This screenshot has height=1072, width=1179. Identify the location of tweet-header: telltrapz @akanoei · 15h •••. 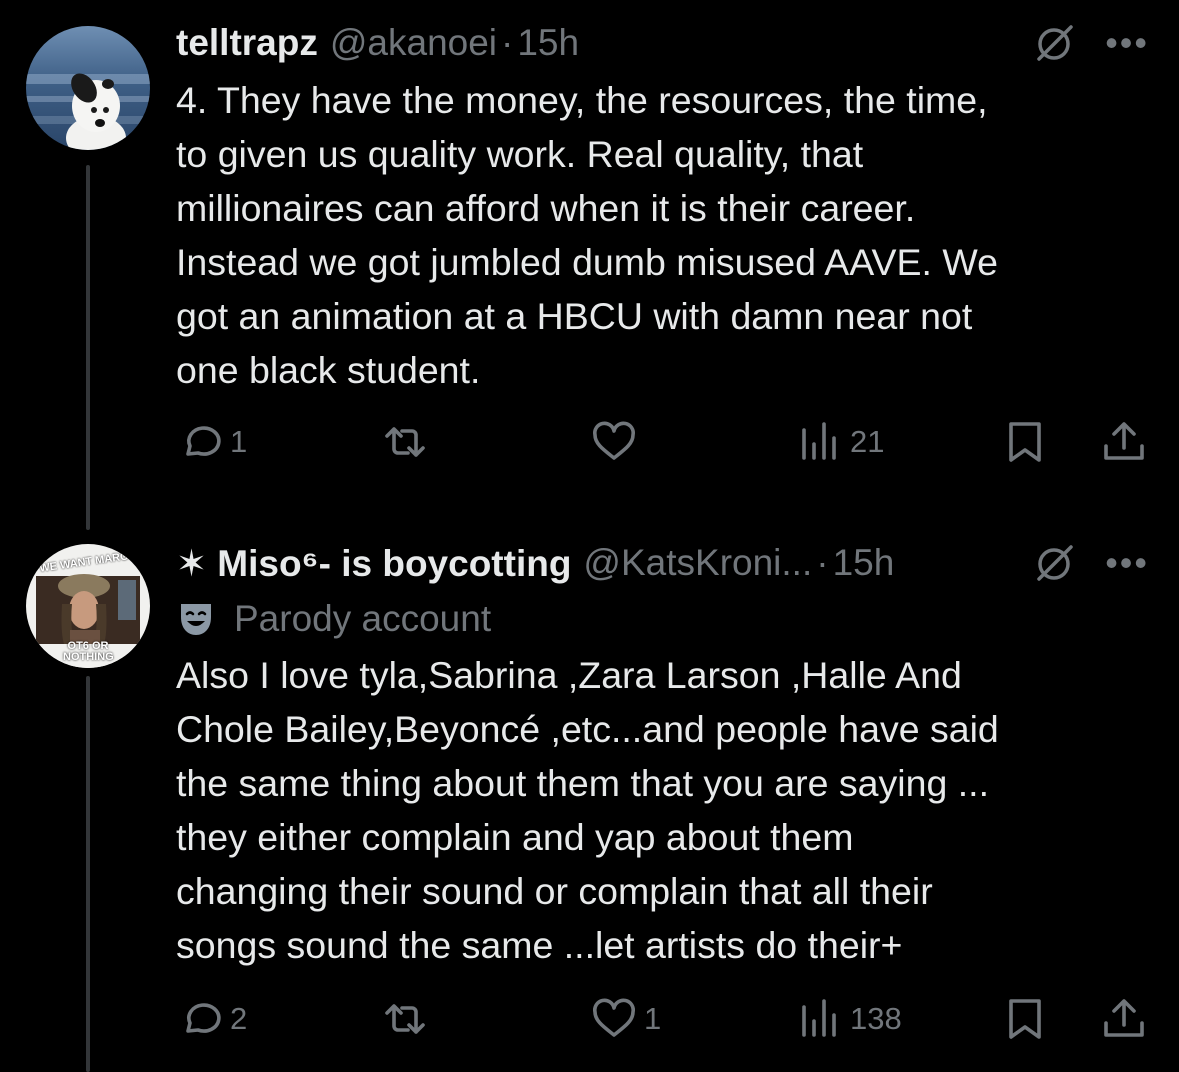
(662, 43).